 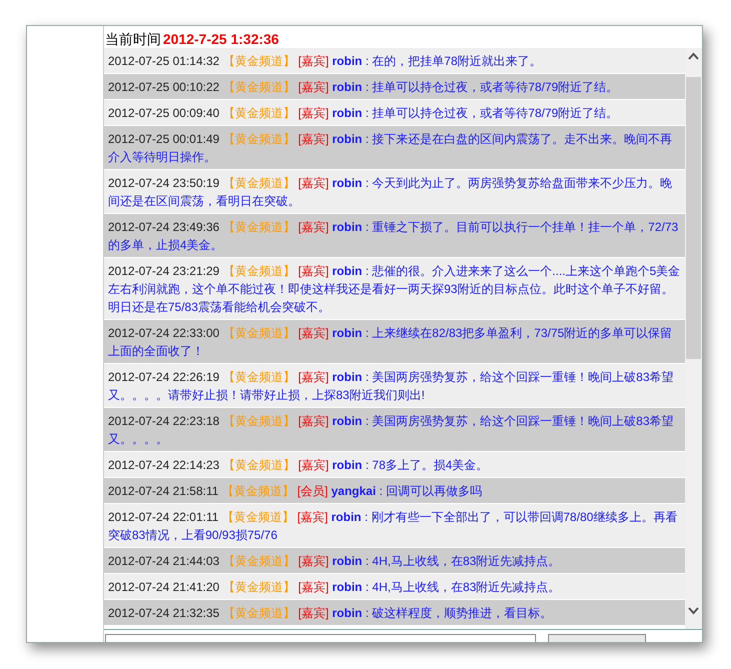 I want to click on message: 2012-07-24 23:21:29 【黄金频道】 [嘉宾] robin : 悲催的很。介入进来来了这么一个....上来这个单跑个5美金左右利润就跑，这个单不能过夜！即使这样我还是看好一两天探93附近的目标点位。此时这个单子不好留。明日还是在75/83震荡看能给机会突破不。, so click(x=394, y=289).